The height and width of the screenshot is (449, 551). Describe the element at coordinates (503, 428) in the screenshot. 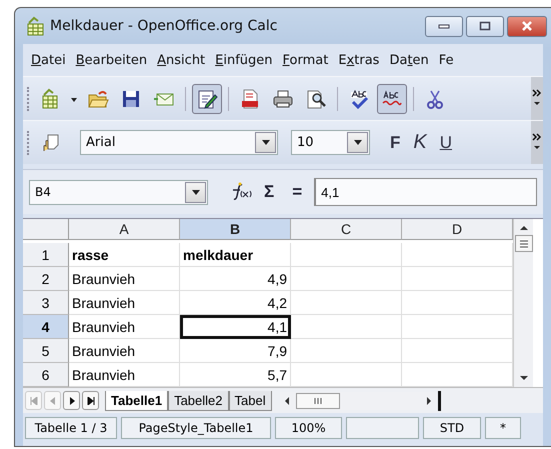

I see `status-field: *` at that location.